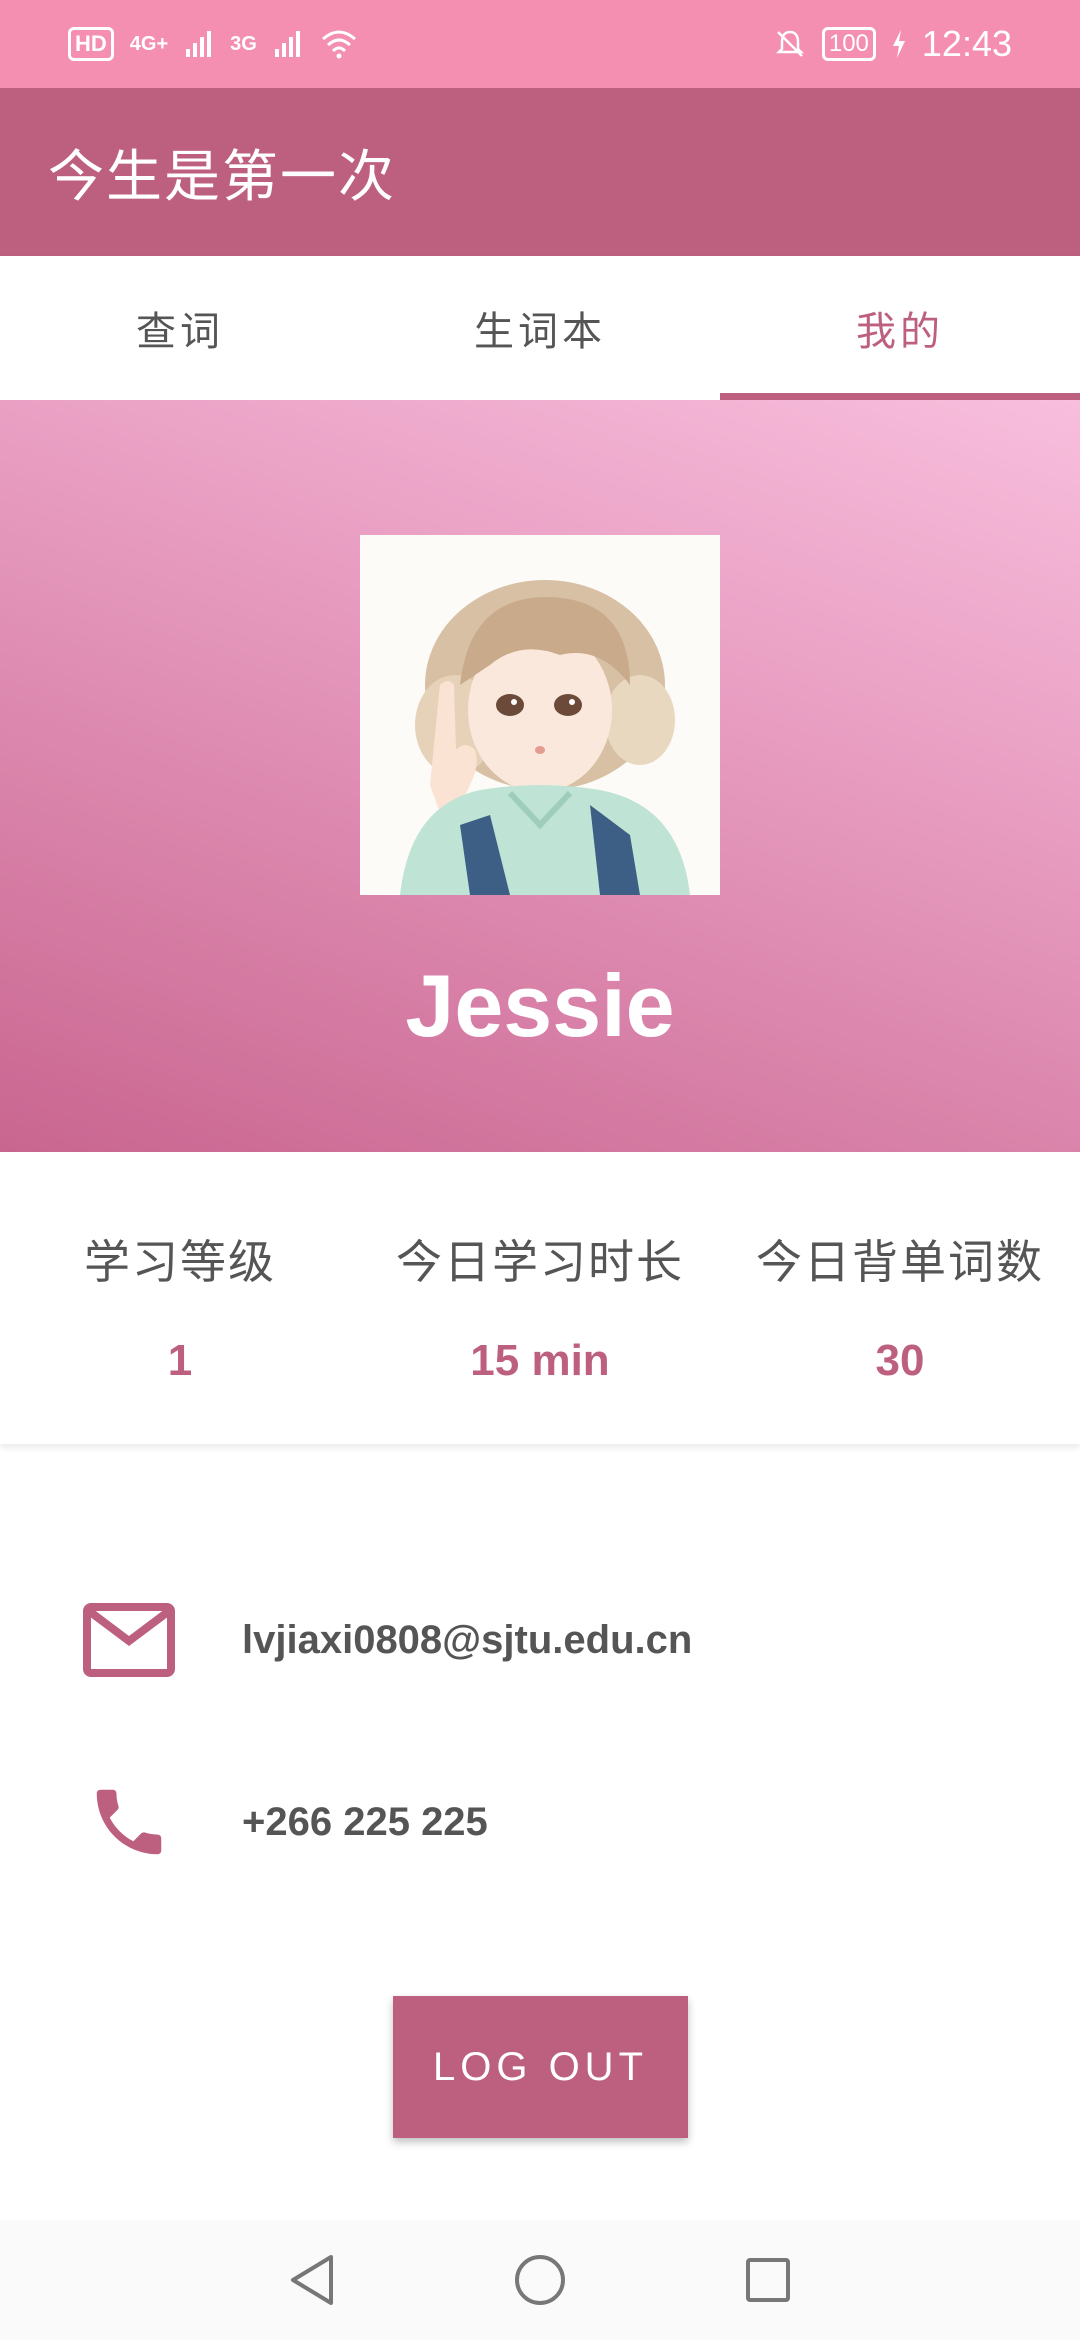 The image size is (1080, 2340). I want to click on tab-vocabulary-book: 生词本, so click(540, 328).